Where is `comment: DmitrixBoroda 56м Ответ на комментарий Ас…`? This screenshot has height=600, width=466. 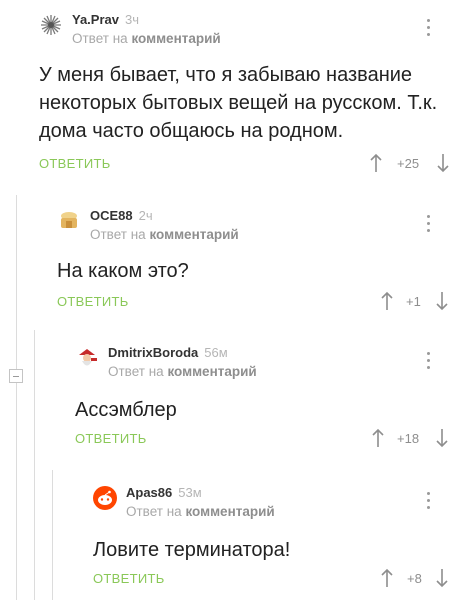
comment: DmitrixBoroda 56м Ответ на комментарий Ас… is located at coordinates (262, 400).